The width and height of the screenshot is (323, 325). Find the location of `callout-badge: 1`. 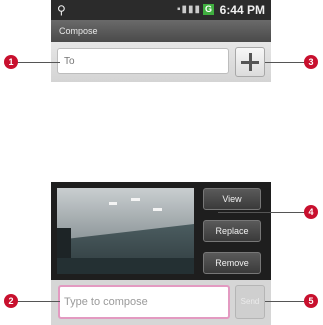

callout-badge: 1 is located at coordinates (11, 62).